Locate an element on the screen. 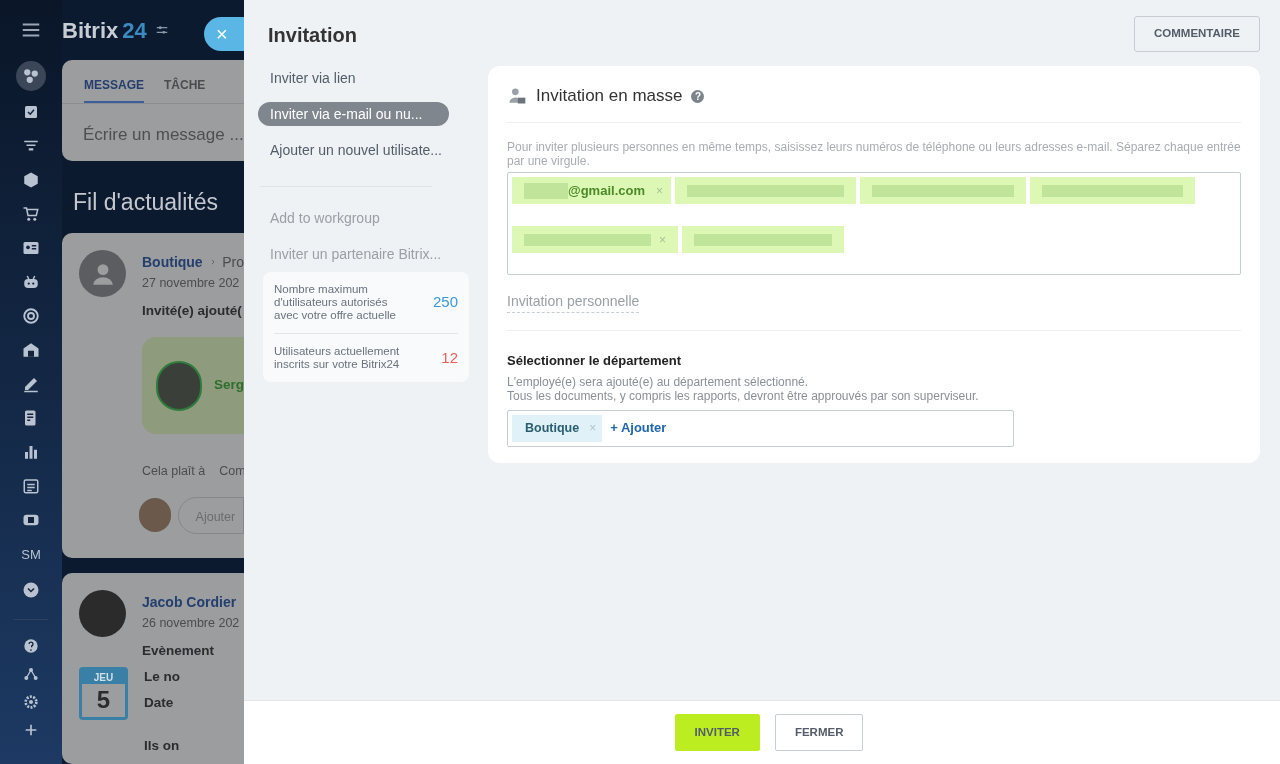 This screenshot has width=1280, height=764. post-target: Pro is located at coordinates (233, 262).